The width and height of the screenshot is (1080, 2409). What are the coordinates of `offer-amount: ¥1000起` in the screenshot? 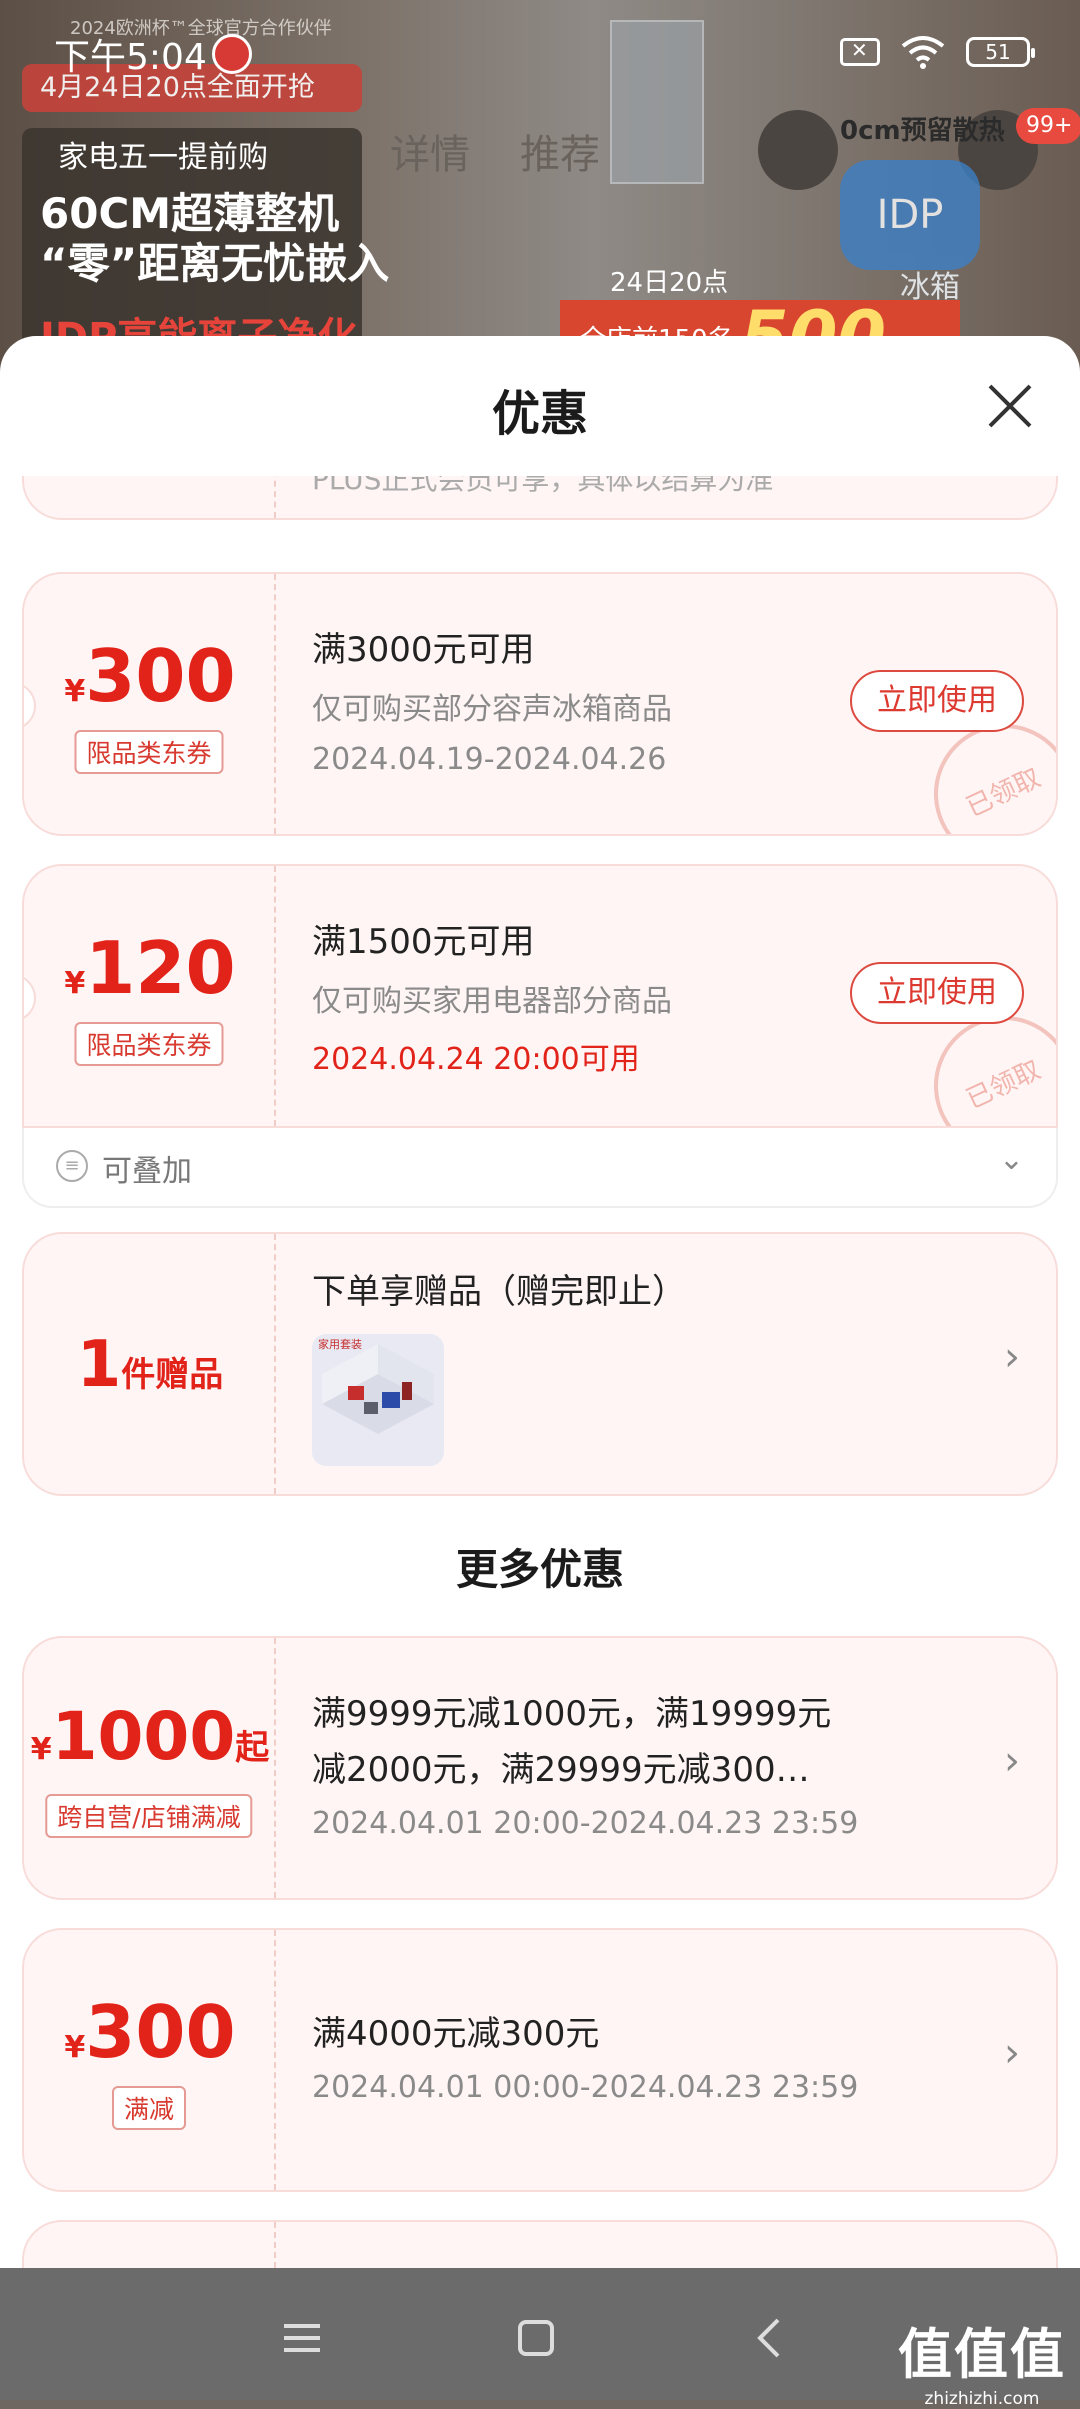 It's located at (150, 1736).